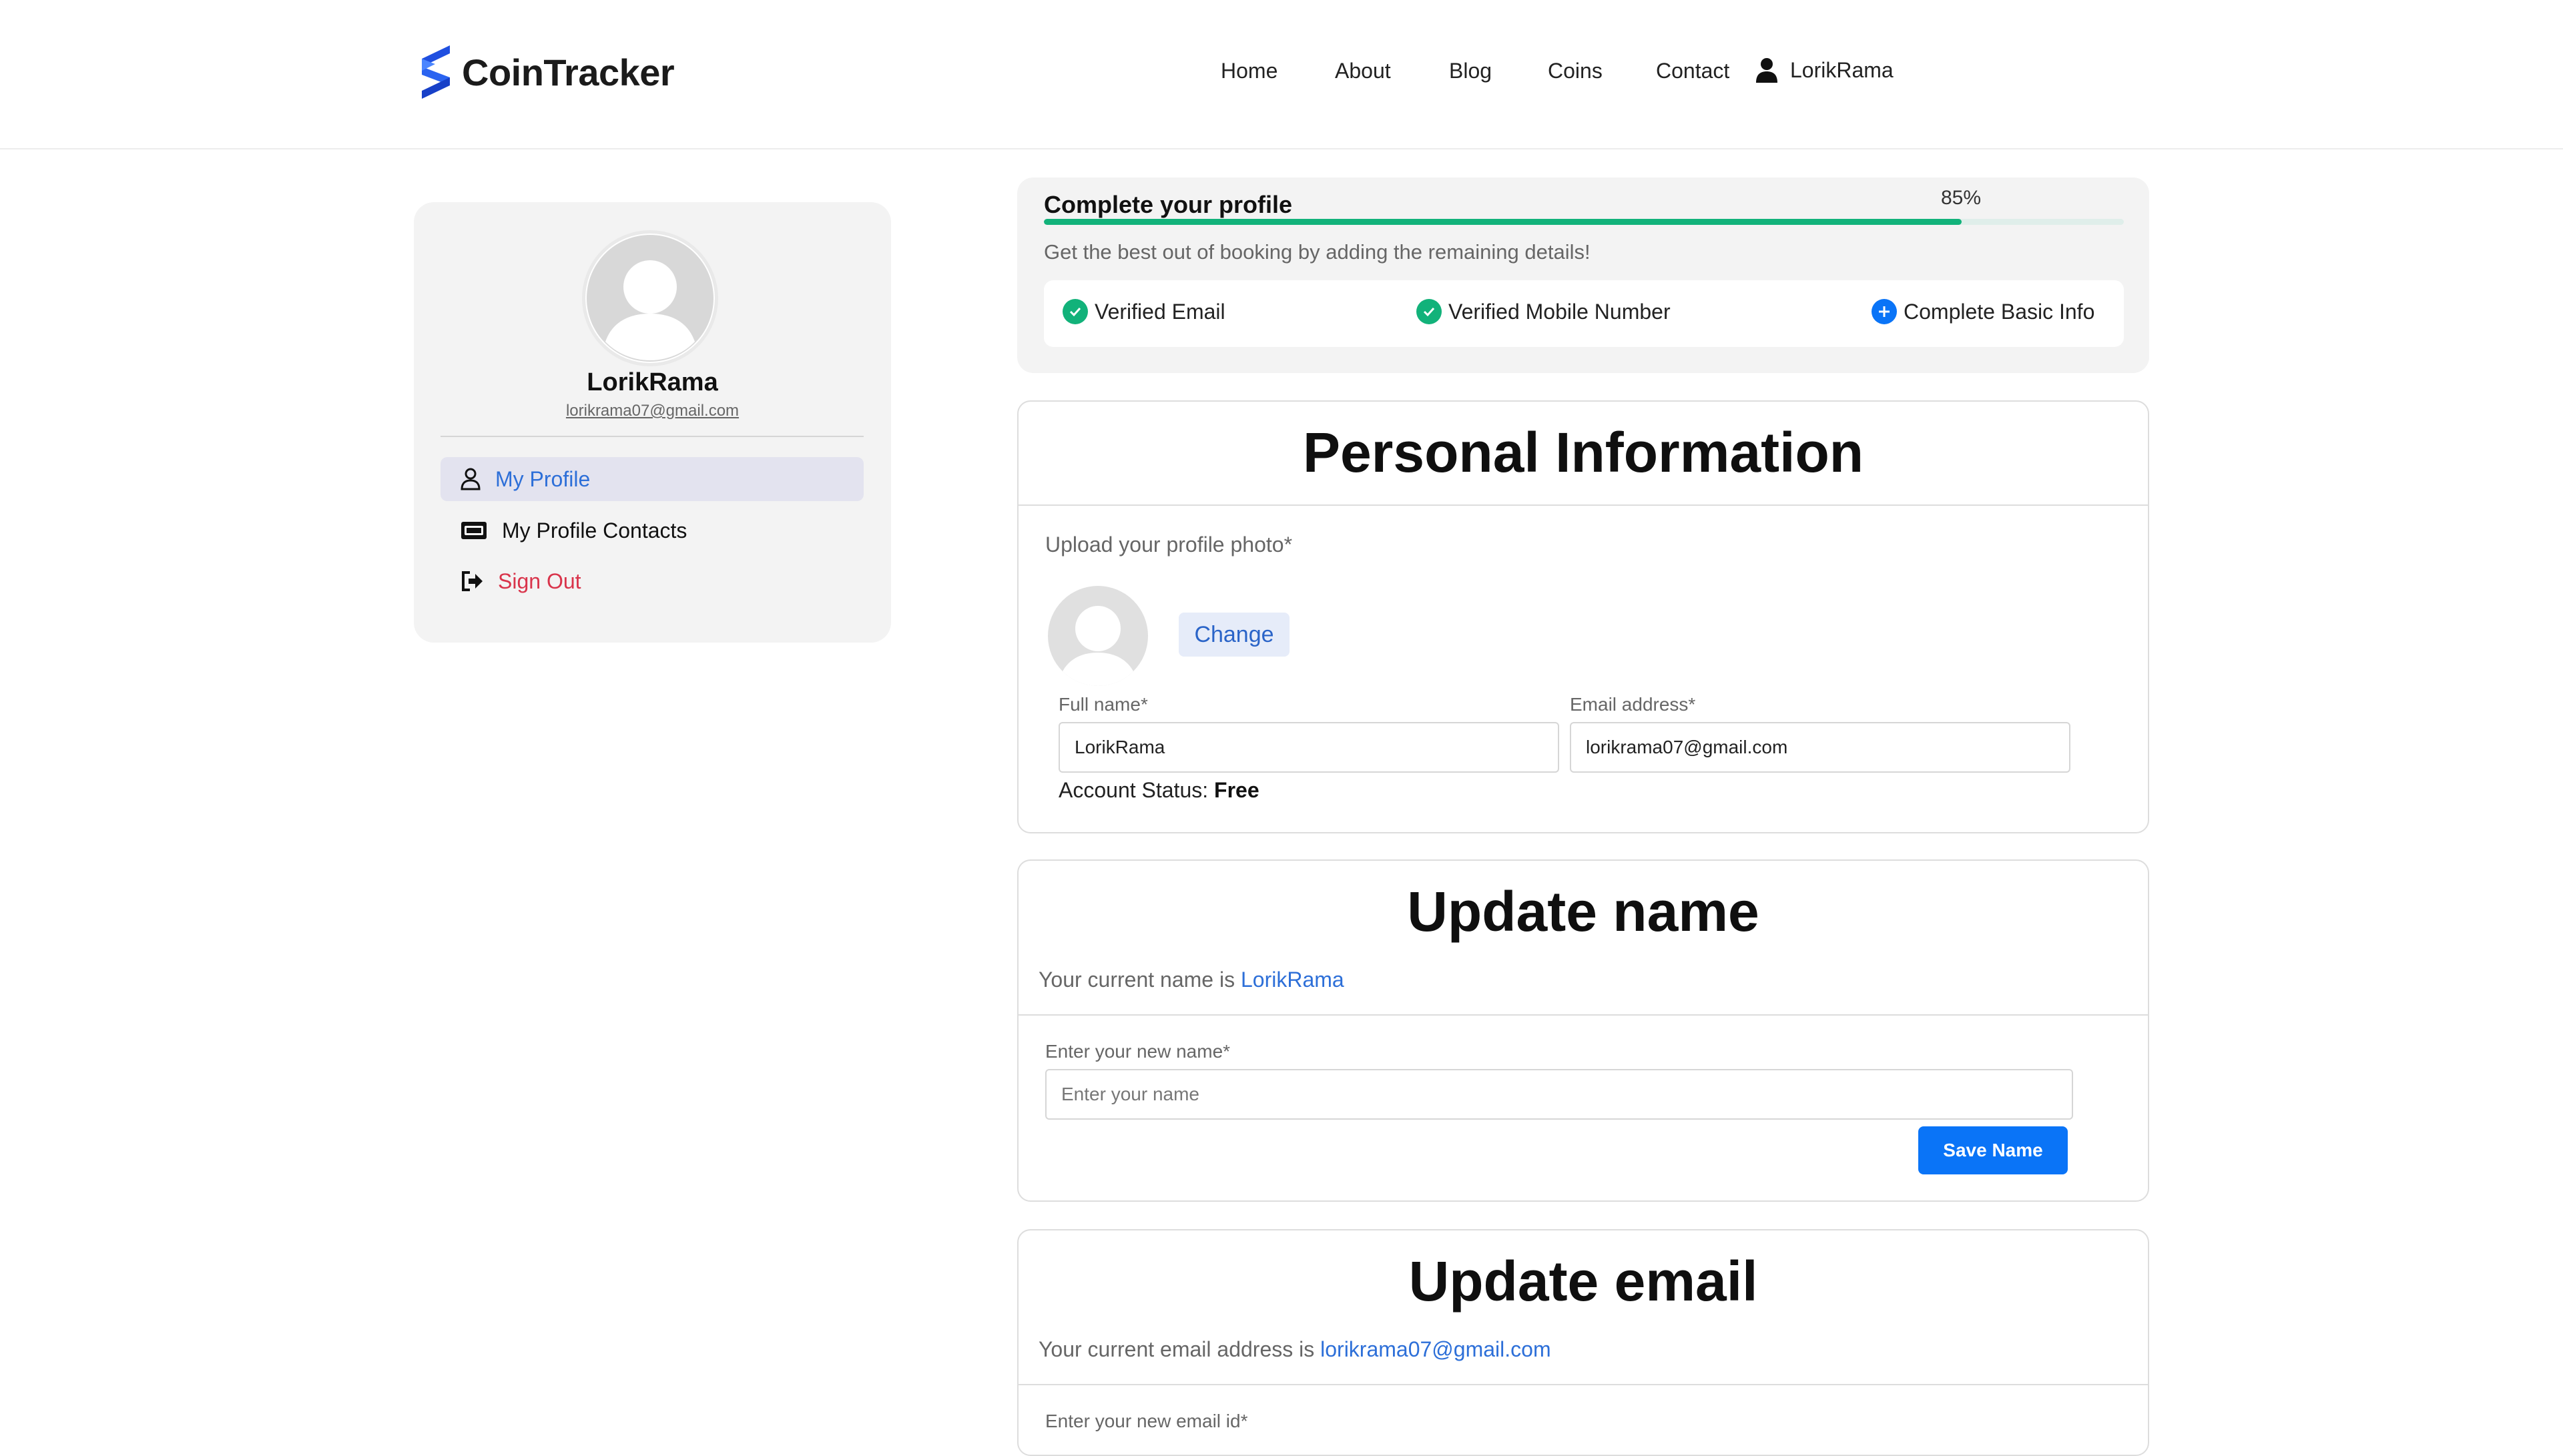  Describe the element at coordinates (1363, 71) in the screenshot. I see `nav-about: About` at that location.